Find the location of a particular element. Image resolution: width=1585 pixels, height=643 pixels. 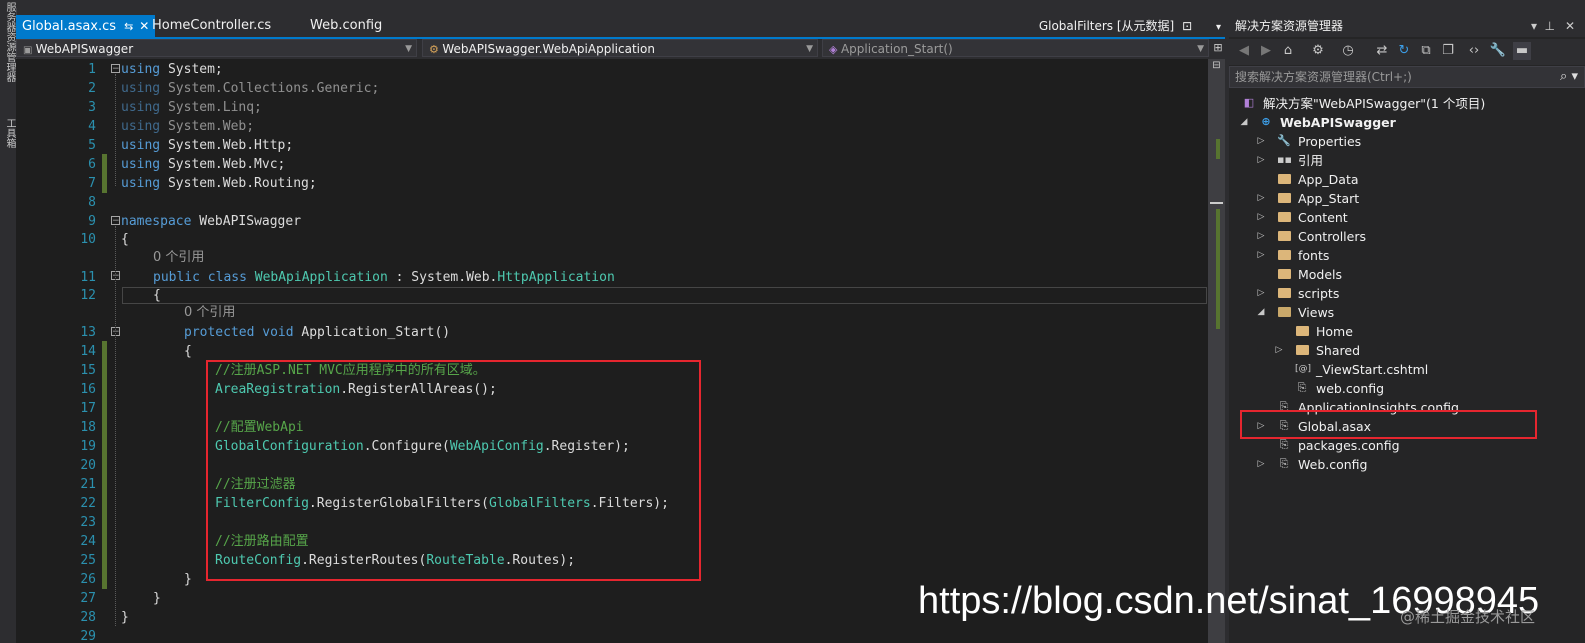

tree-item-label: Home is located at coordinates (1334, 331).